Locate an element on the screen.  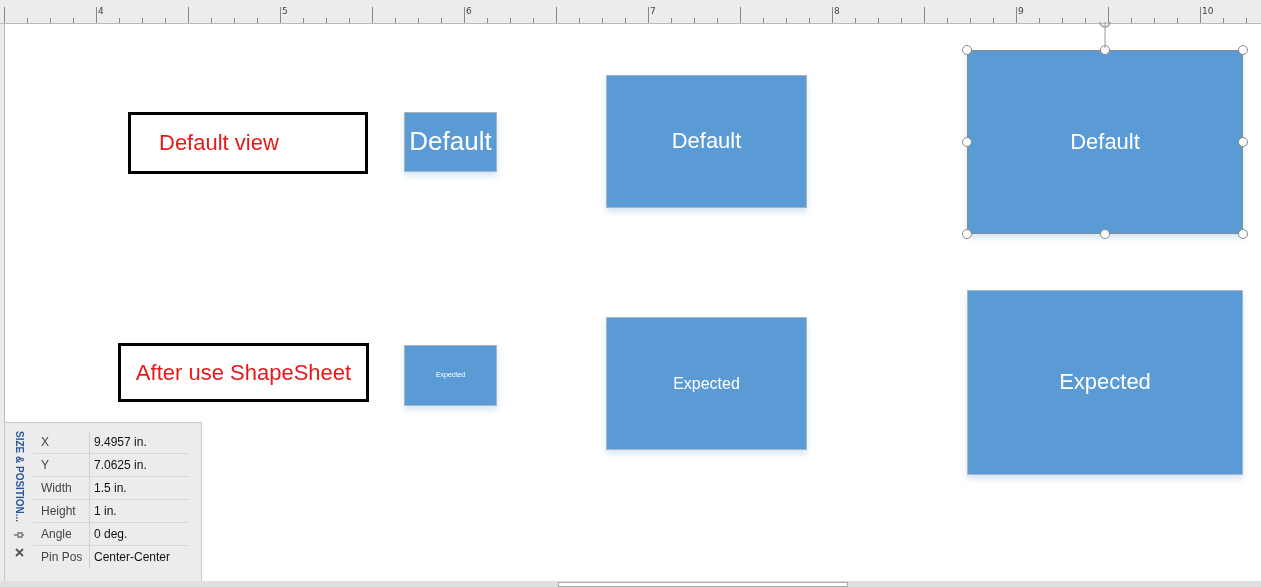
ruler-label: 7 is located at coordinates (652, 11).